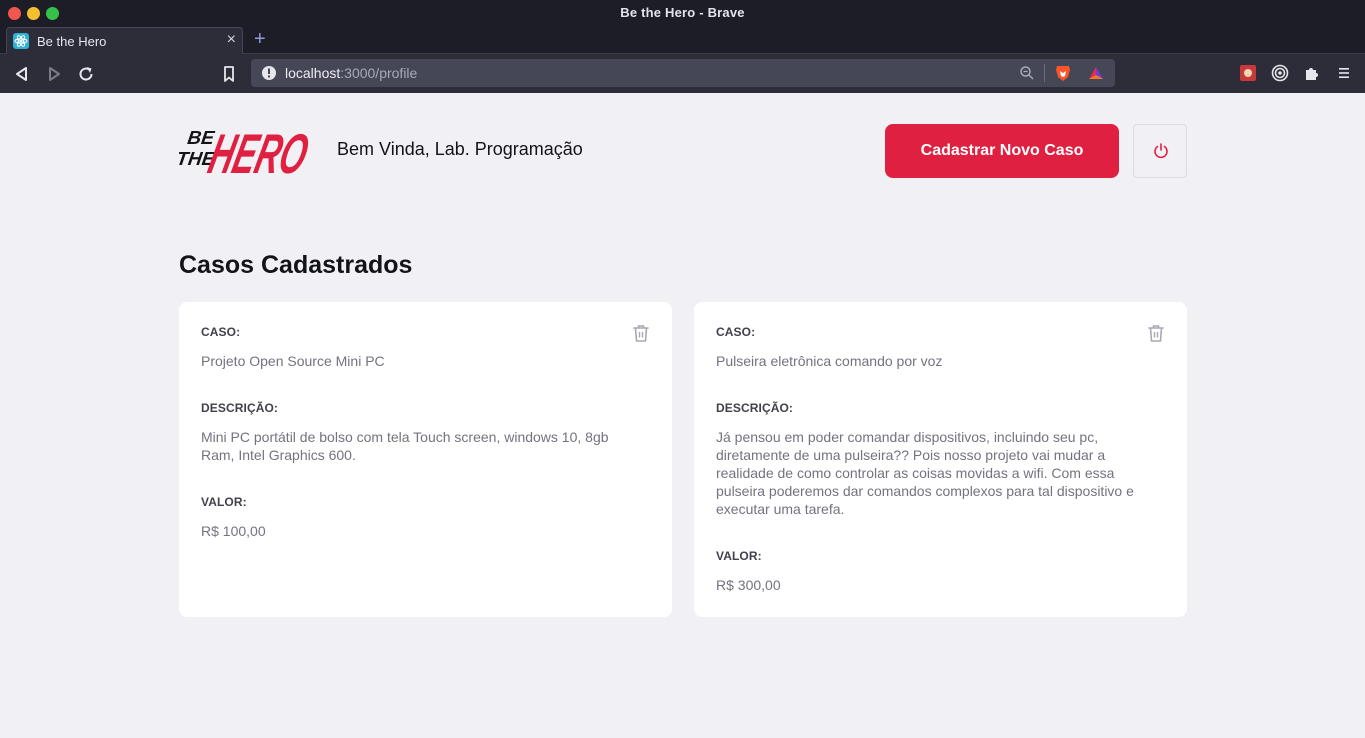 The image size is (1365, 738). I want to click on url-separator, so click(1044, 73).